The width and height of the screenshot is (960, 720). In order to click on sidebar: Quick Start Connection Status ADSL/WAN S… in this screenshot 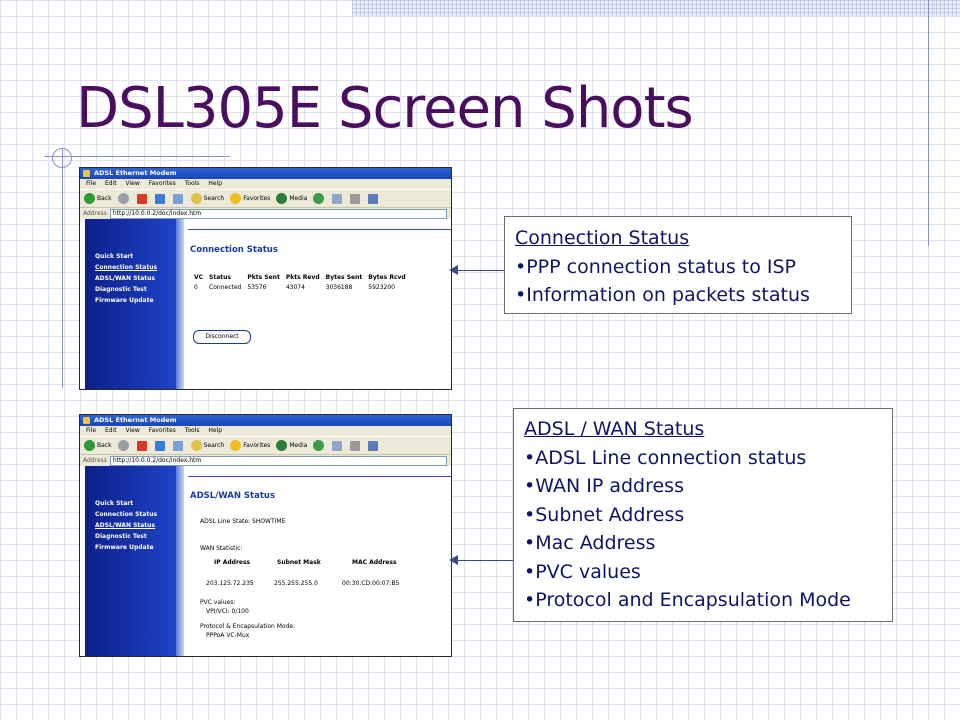, I will do `click(128, 561)`.